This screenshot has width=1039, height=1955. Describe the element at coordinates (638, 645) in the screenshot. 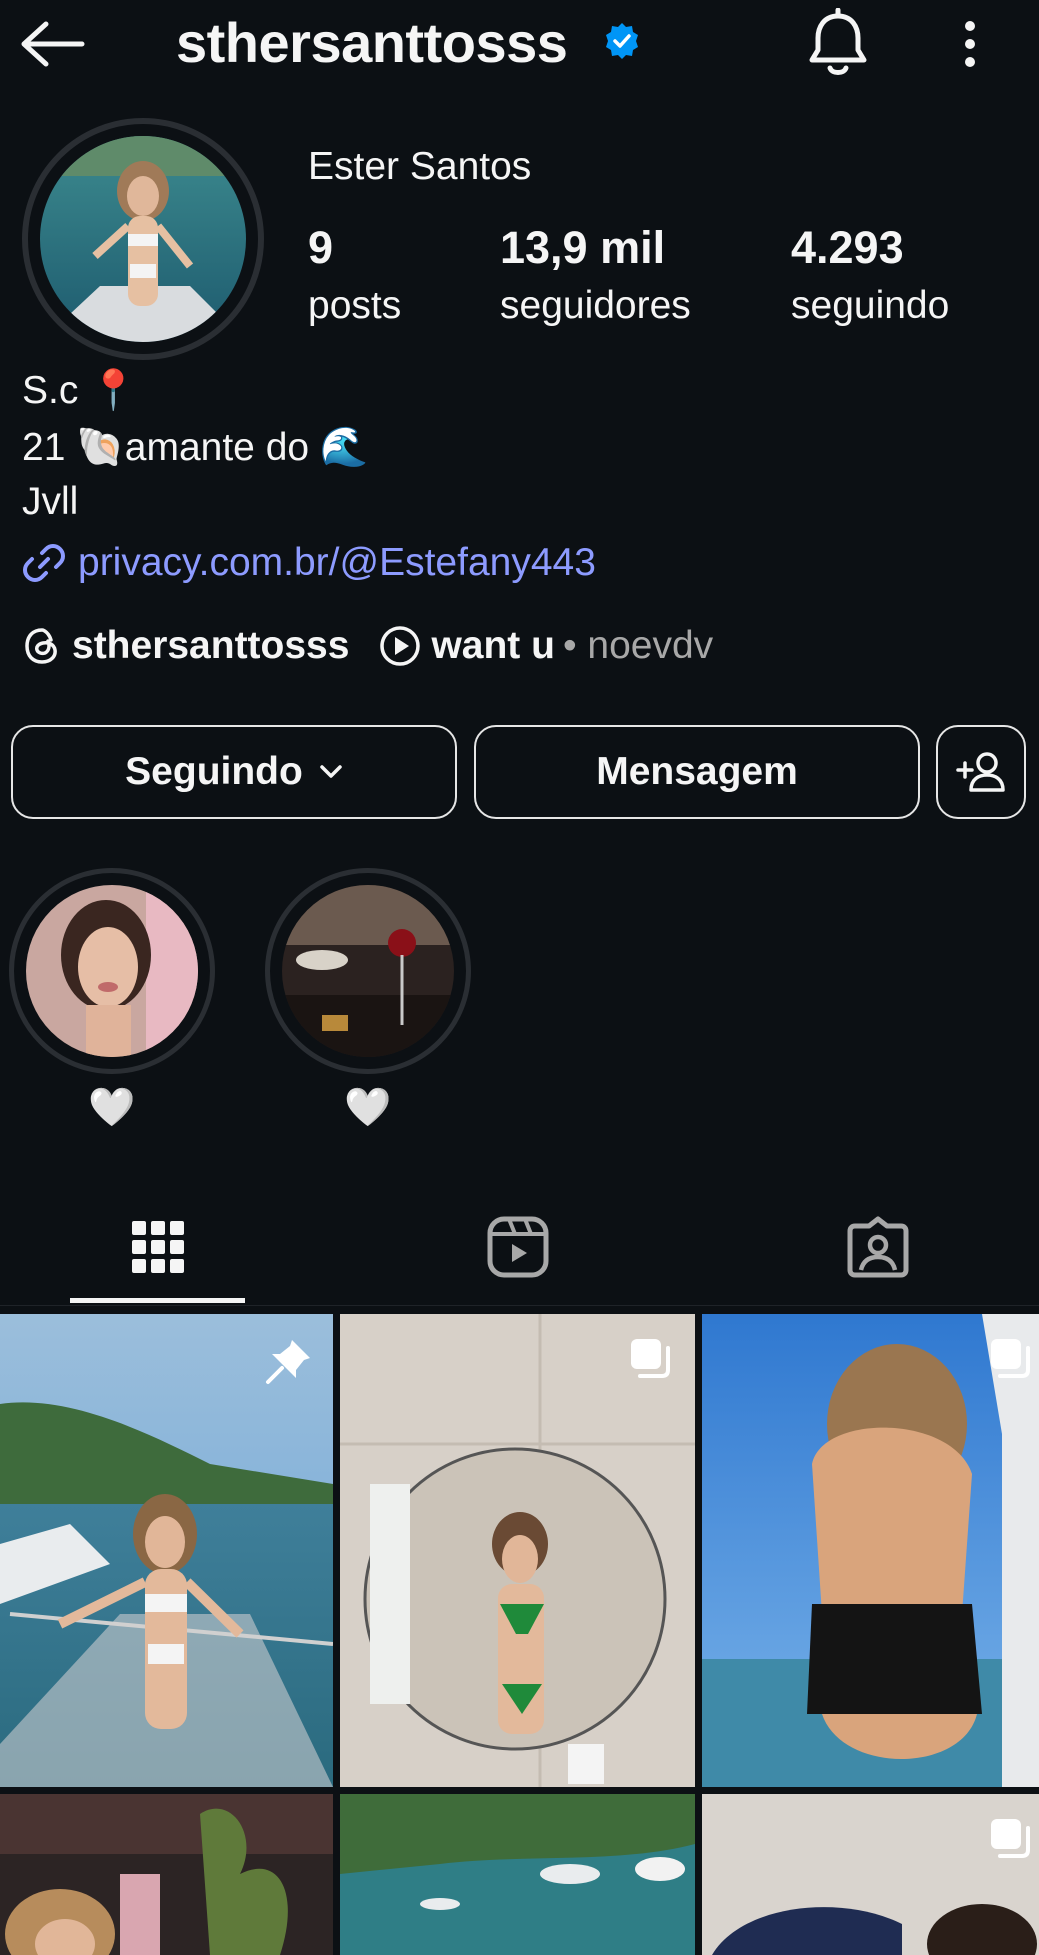

I see `music-artist: • noevdv` at that location.